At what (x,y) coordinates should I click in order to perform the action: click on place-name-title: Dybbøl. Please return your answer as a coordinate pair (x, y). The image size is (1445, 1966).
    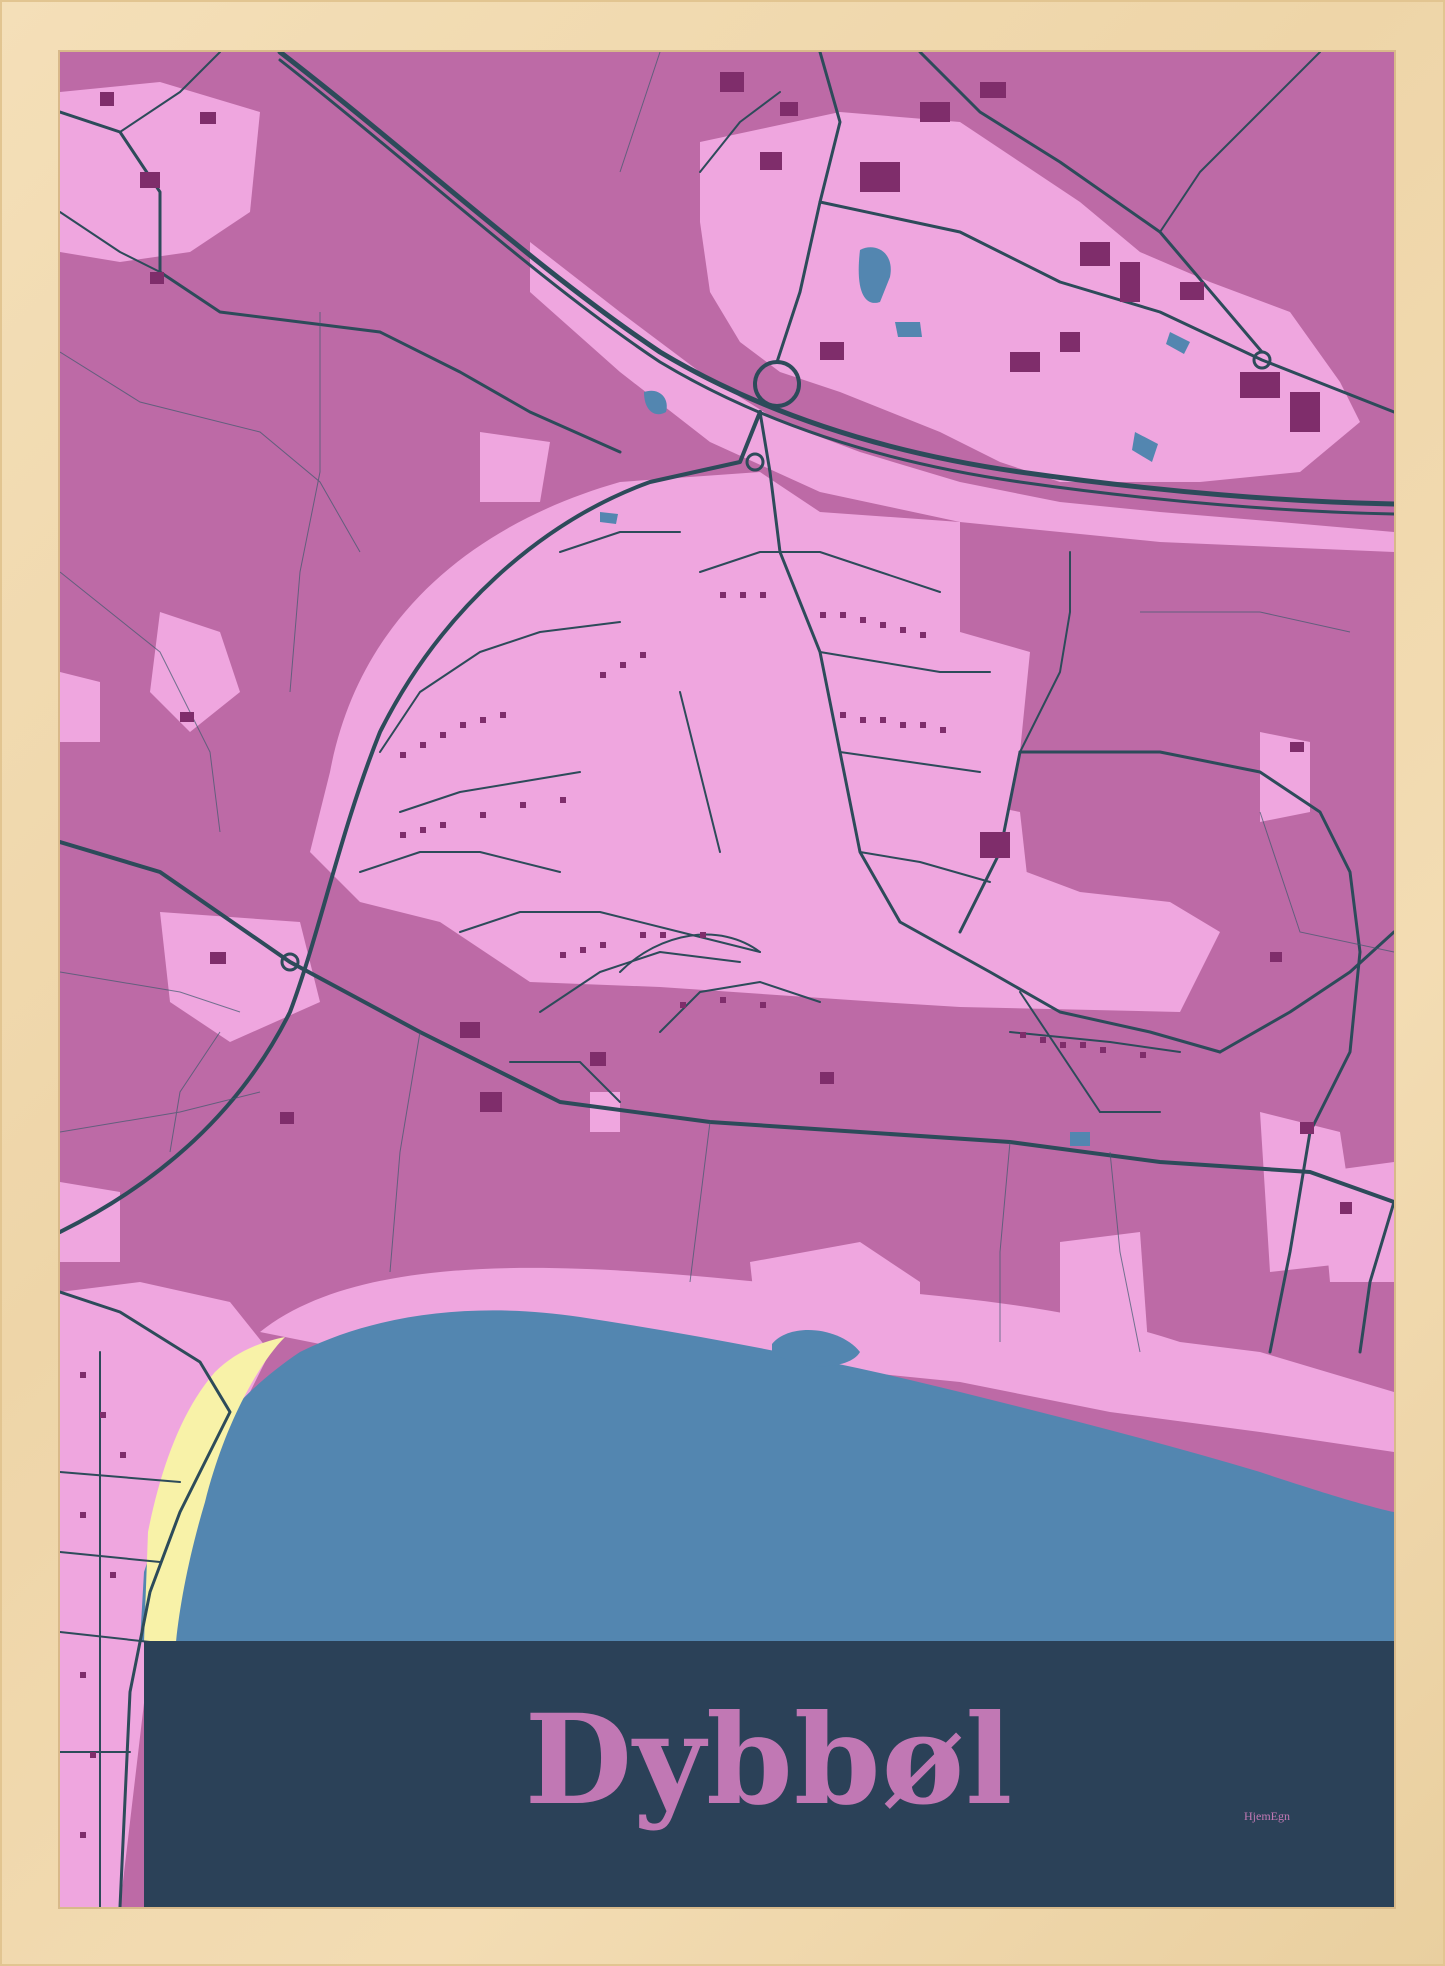
    Looking at the image, I should click on (769, 1760).